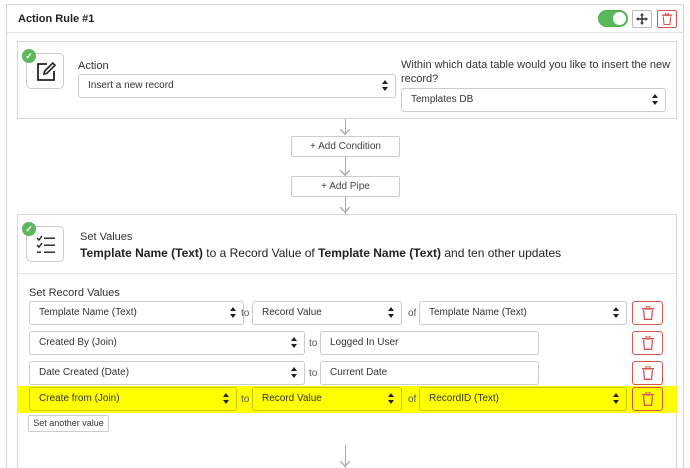  What do you see at coordinates (380, 253) in the screenshot?
I see `desc-target: Template Name (Text)` at bounding box center [380, 253].